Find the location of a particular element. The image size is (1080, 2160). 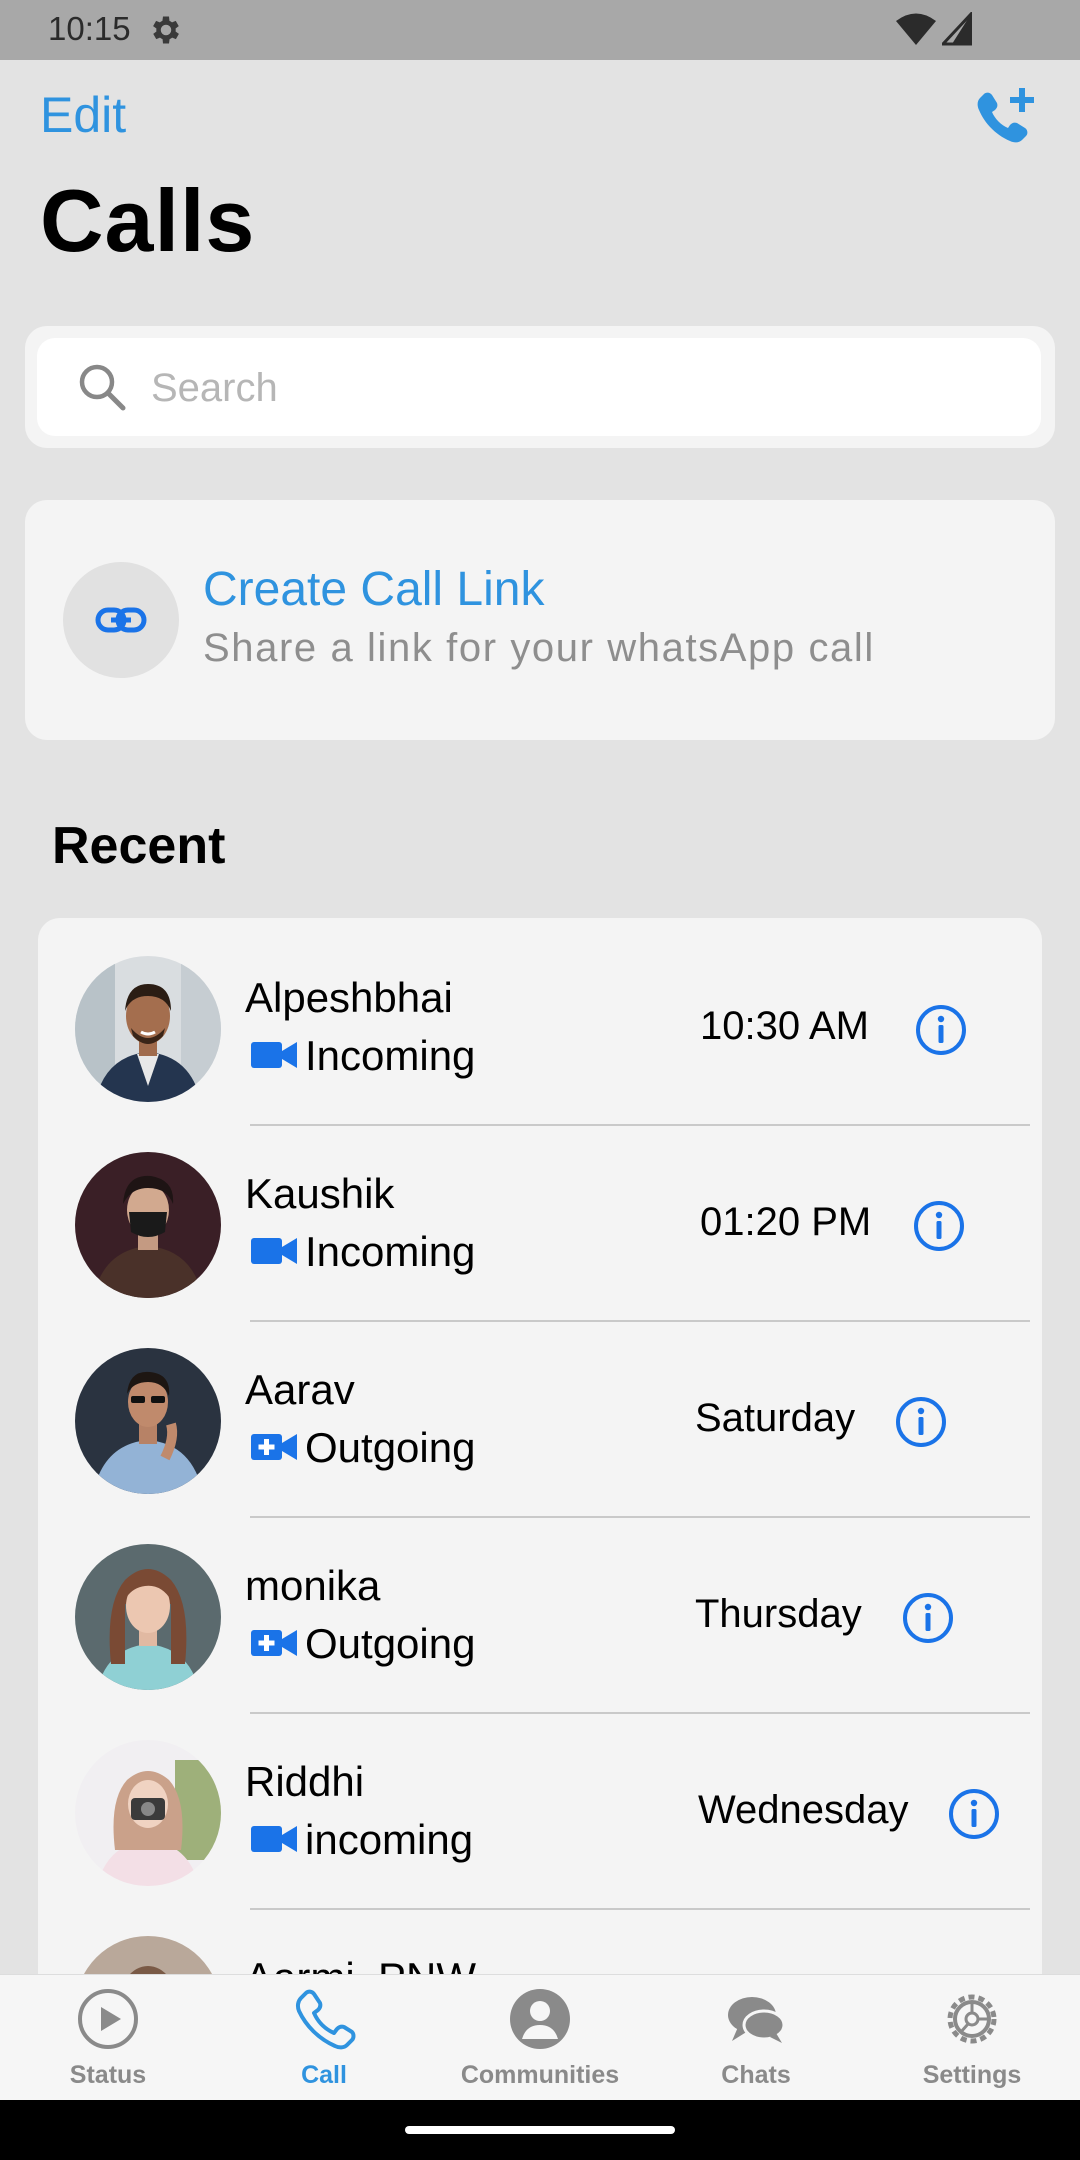

tab-label: Settings is located at coordinates (972, 2075).